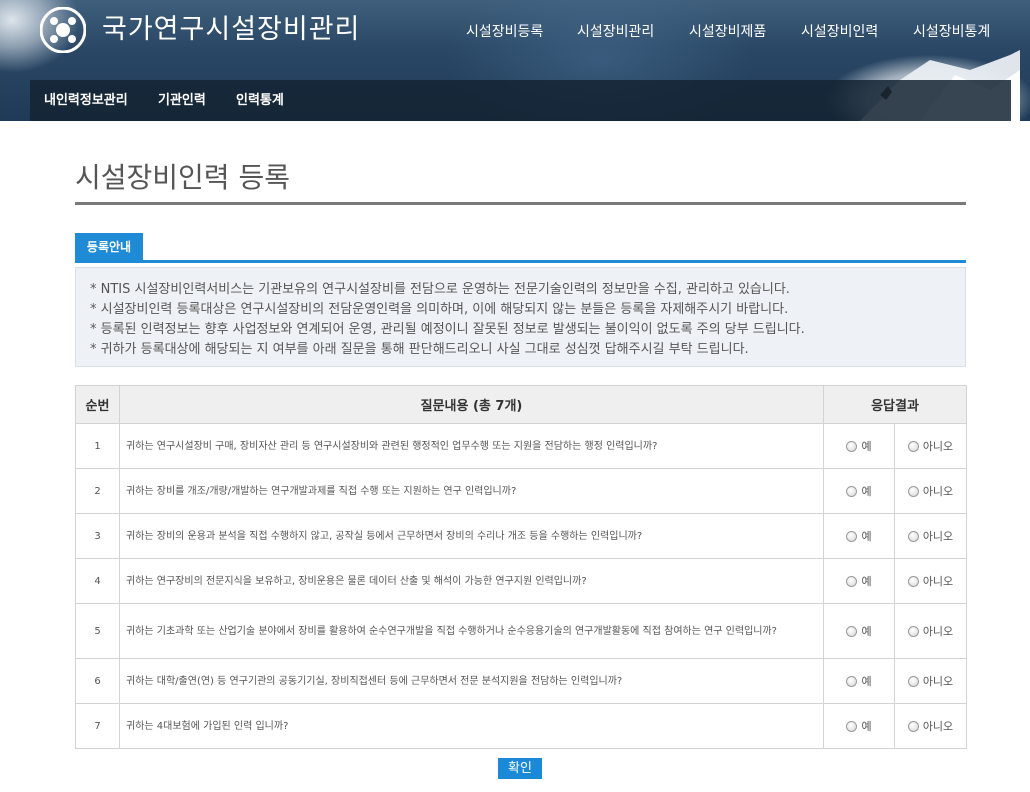 This screenshot has width=1030, height=792. Describe the element at coordinates (86, 100) in the screenshot. I see `sub-nav-item-my-info: 내인력정보관리` at that location.